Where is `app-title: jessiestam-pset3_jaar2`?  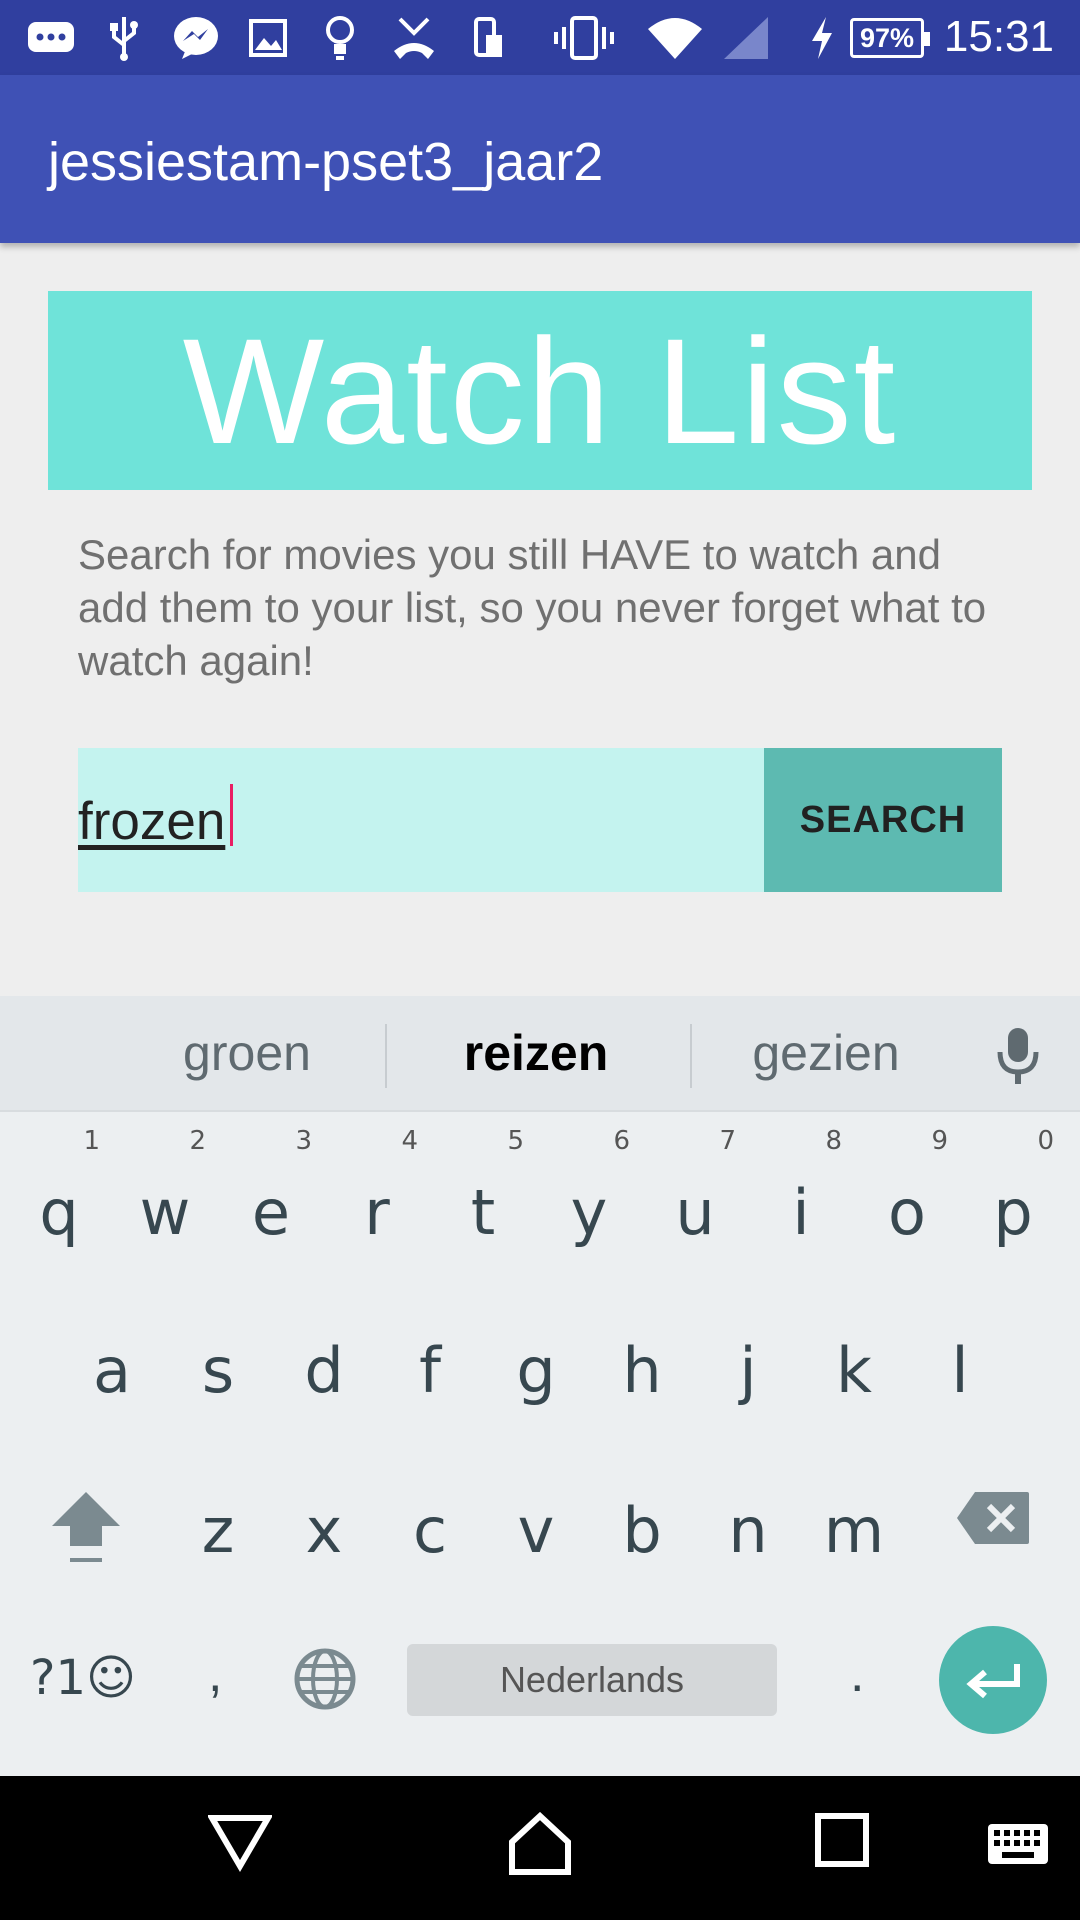
app-title: jessiestam-pset3_jaar2 is located at coordinates (326, 162).